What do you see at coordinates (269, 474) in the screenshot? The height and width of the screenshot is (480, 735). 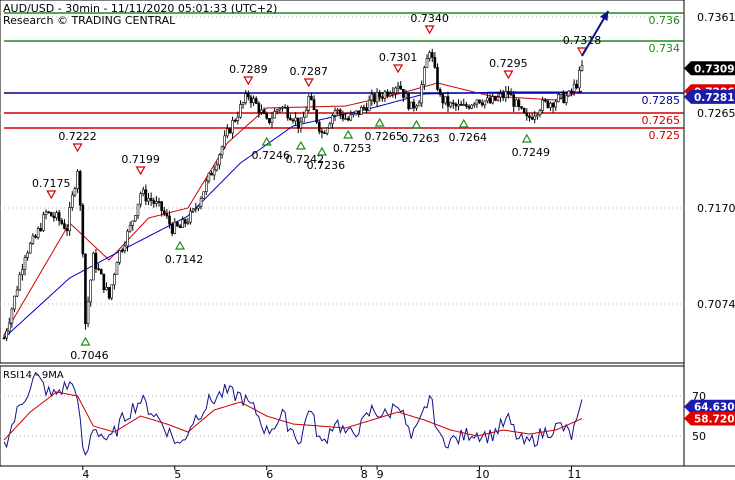 I see `time-tick-label: 6` at bounding box center [269, 474].